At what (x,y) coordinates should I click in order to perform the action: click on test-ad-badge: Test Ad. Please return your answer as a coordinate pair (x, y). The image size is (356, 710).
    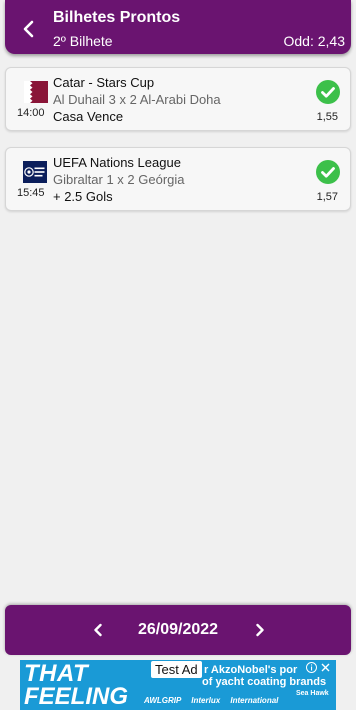
    Looking at the image, I should click on (176, 669).